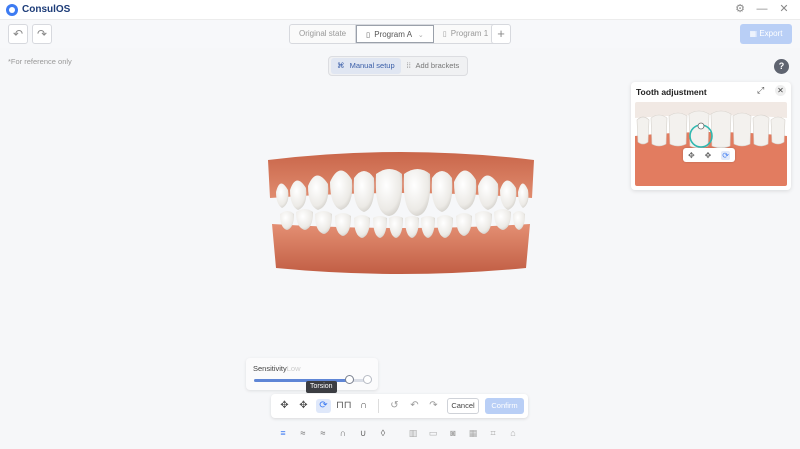 This screenshot has width=800, height=449. I want to click on tab-program-a: ▯ Program A ⌄, so click(395, 34).